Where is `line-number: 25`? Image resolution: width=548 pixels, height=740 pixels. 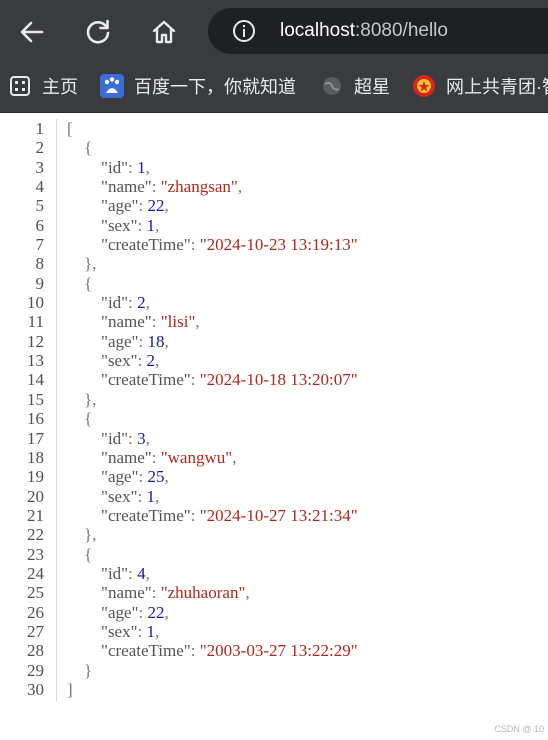
line-number: 25 is located at coordinates (35, 593).